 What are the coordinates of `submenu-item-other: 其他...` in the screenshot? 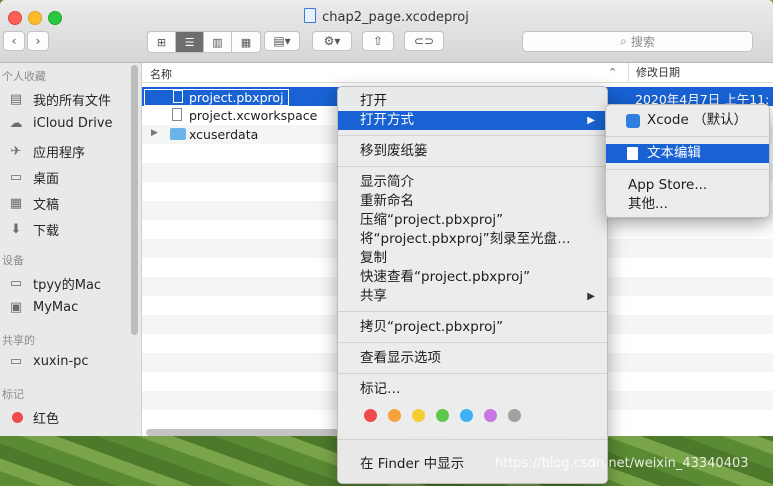 It's located at (687, 204).